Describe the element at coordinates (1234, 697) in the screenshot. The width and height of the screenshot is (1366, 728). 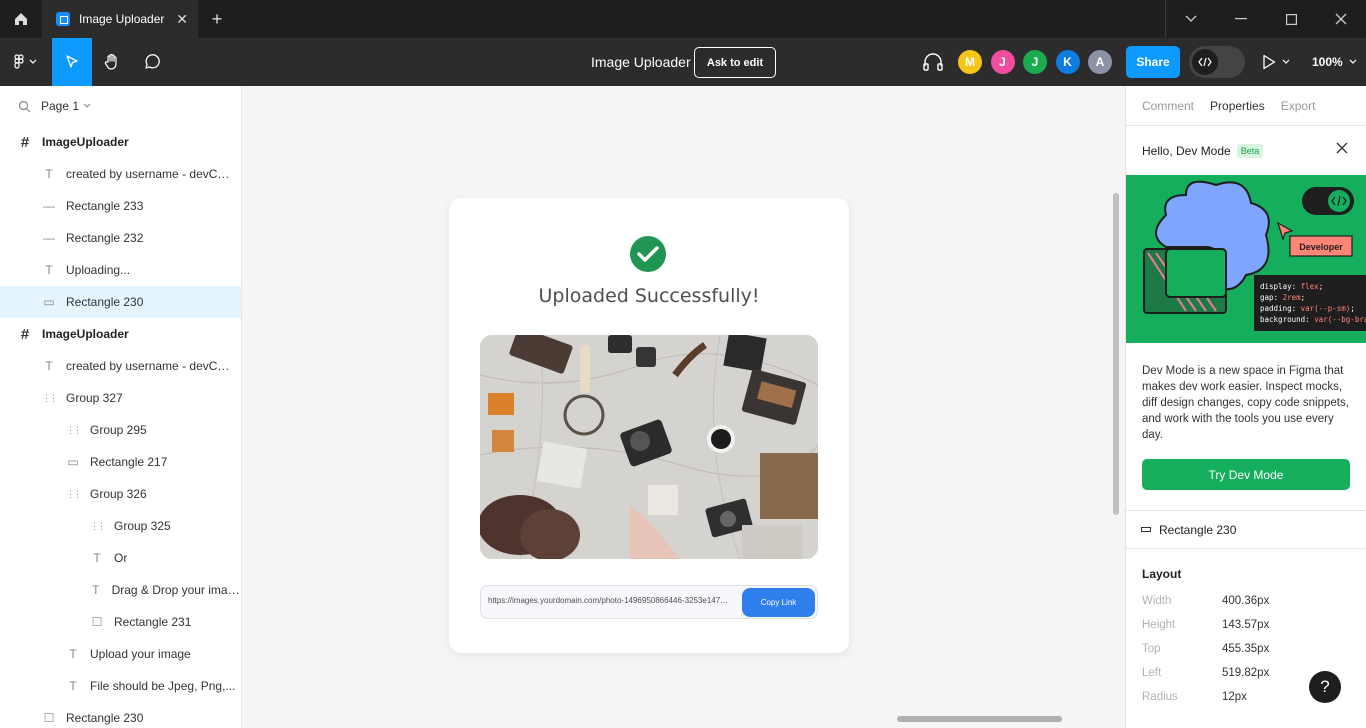
I see `property-value: 12px` at that location.